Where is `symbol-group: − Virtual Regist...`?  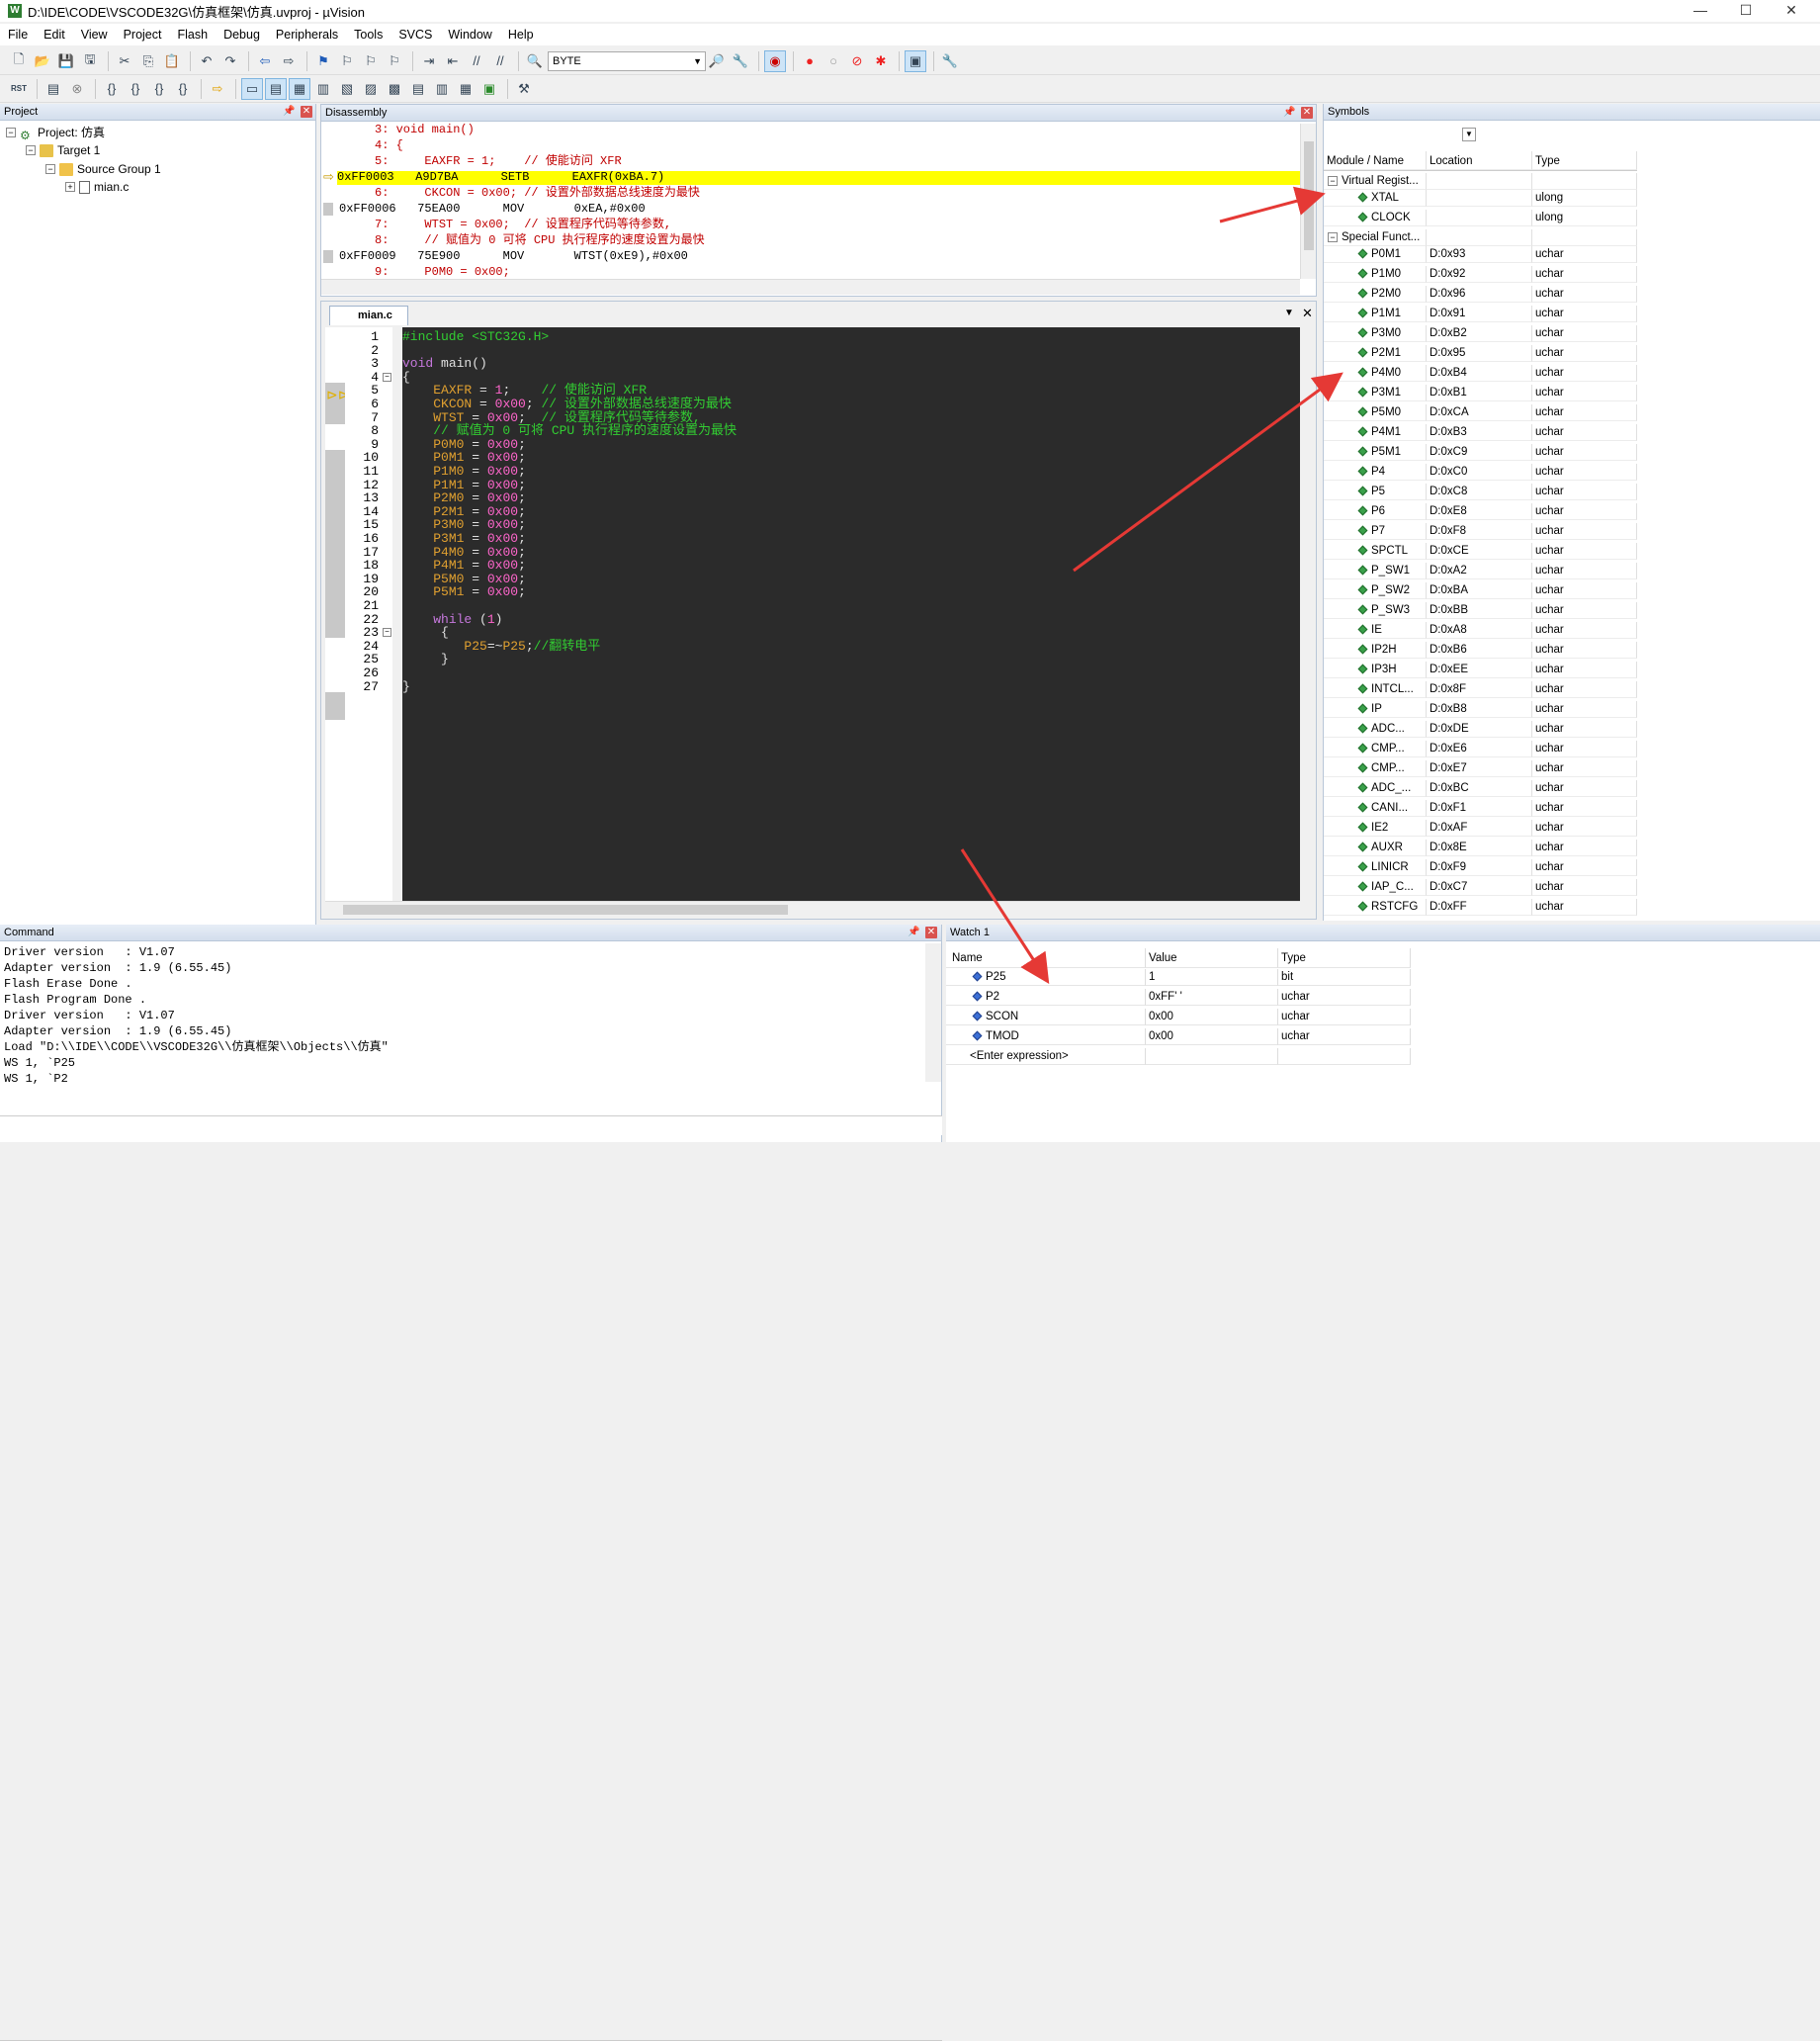
symbol-group: − Virtual Regist... is located at coordinates (1480, 181).